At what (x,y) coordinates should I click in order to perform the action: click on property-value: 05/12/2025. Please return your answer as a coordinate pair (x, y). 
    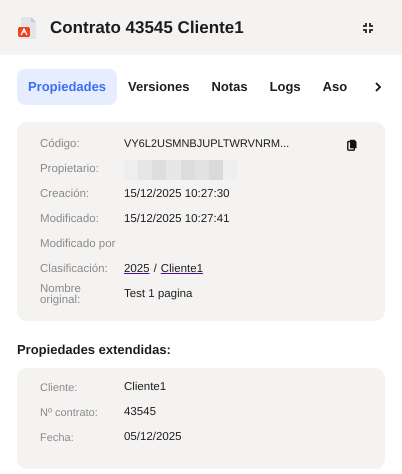
    Looking at the image, I should click on (153, 438).